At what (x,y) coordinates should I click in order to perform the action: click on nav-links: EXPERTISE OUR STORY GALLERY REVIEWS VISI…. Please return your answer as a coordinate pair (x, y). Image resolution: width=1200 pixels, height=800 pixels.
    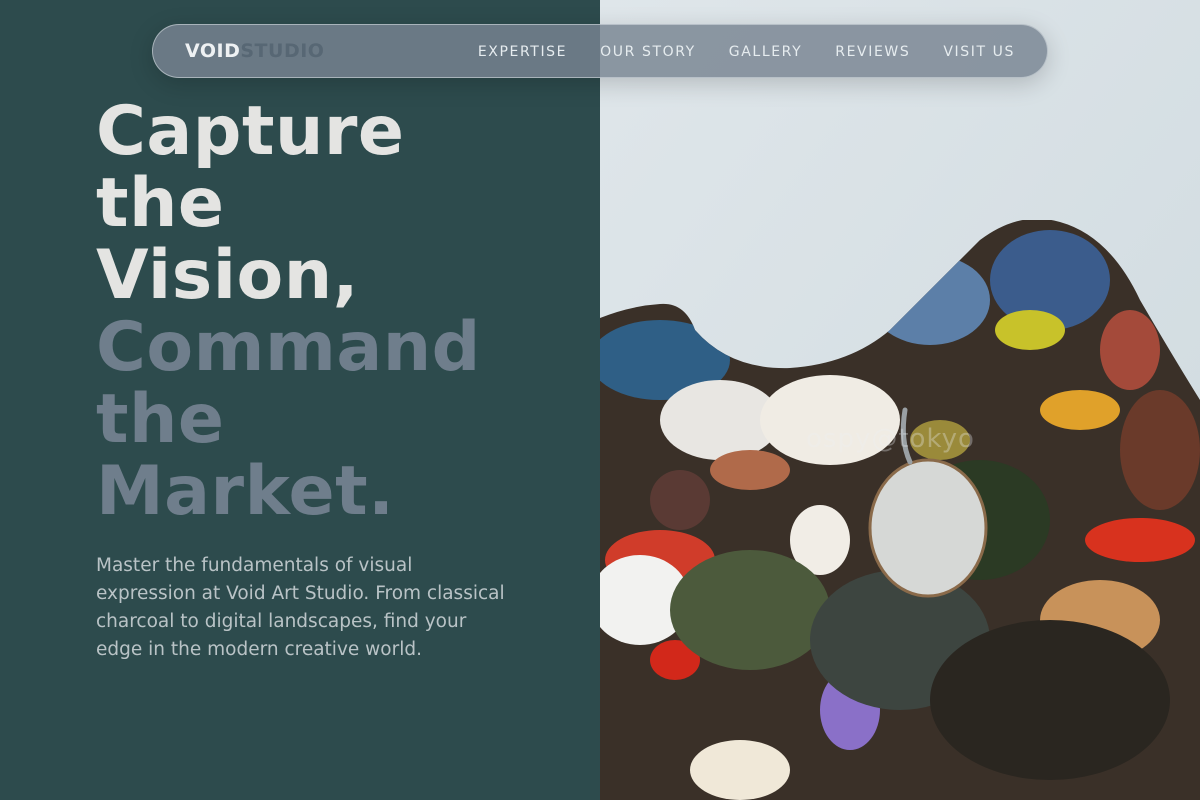
    Looking at the image, I should click on (746, 52).